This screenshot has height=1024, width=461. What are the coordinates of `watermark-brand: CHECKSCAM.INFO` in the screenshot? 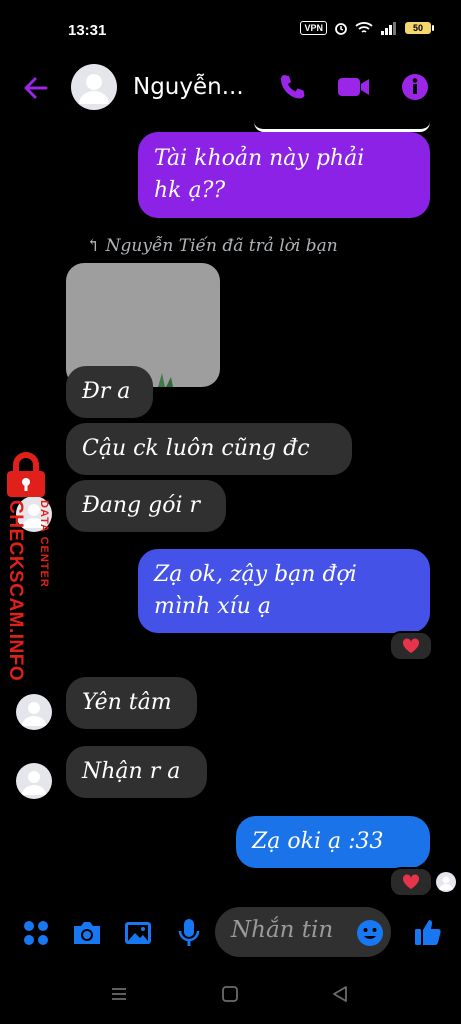 It's located at (15, 591).